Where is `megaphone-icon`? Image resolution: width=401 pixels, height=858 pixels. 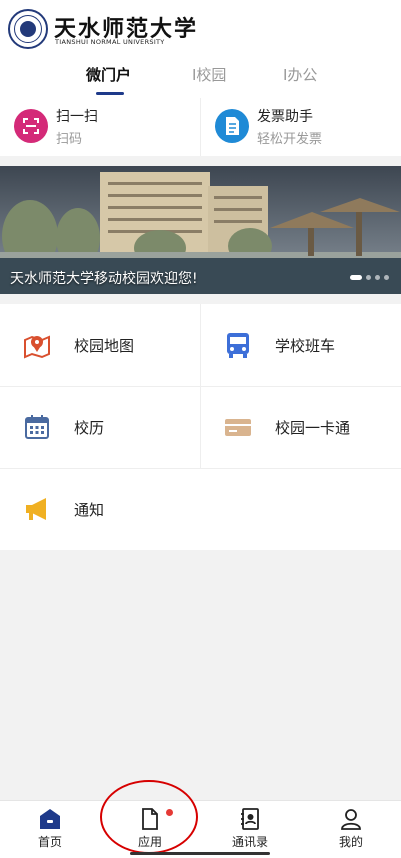 megaphone-icon is located at coordinates (37, 509).